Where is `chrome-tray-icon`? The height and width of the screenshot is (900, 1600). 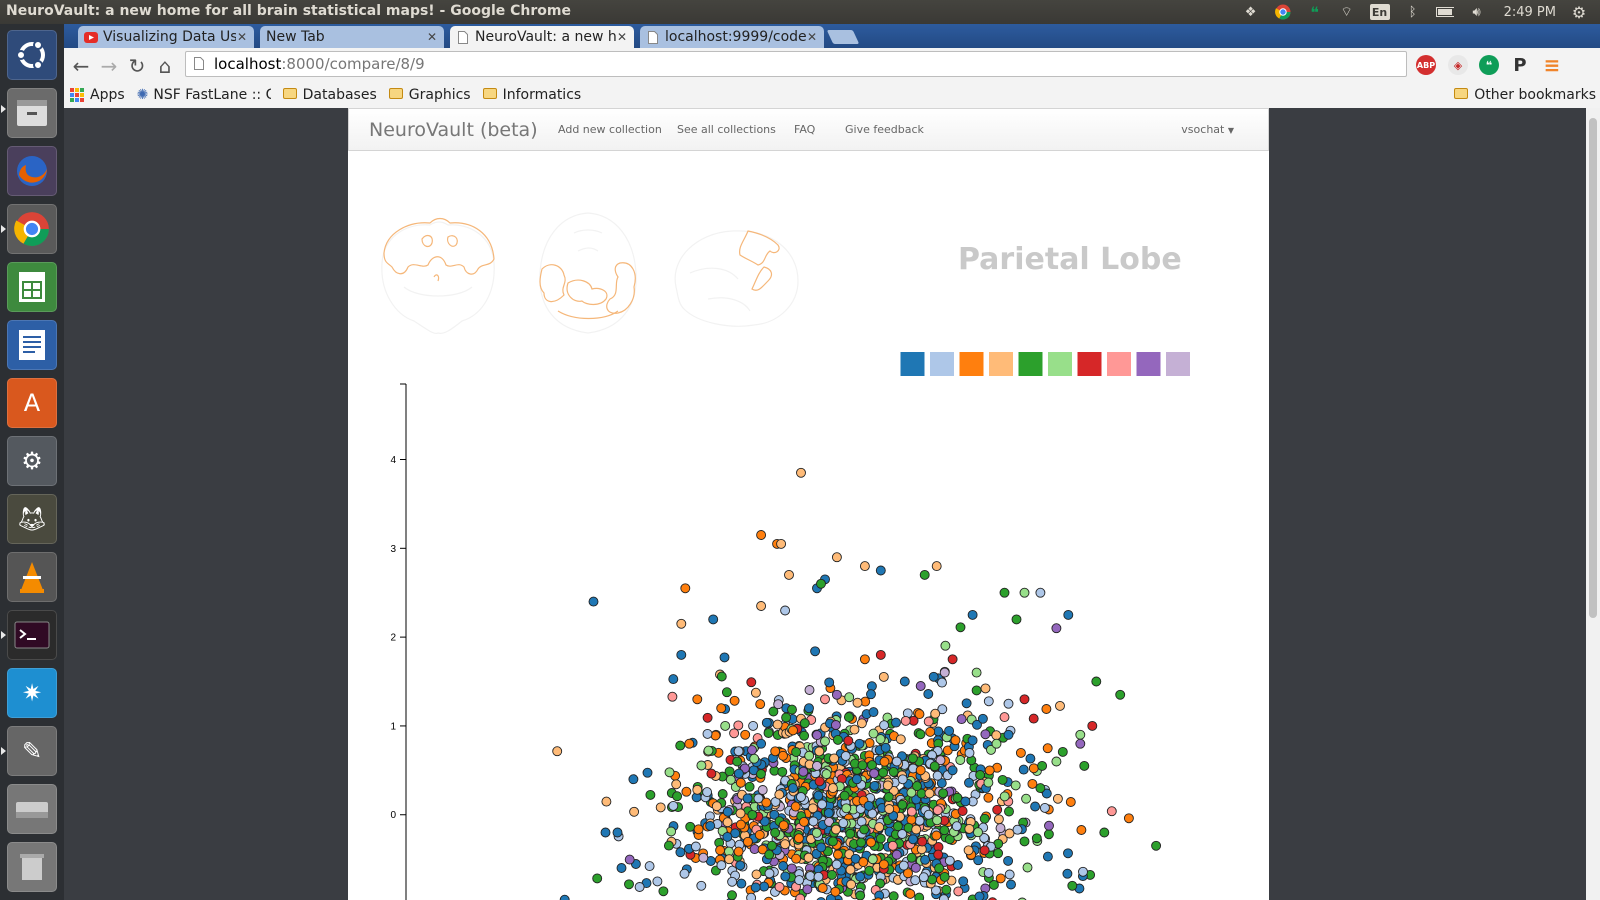
chrome-tray-icon is located at coordinates (1283, 12).